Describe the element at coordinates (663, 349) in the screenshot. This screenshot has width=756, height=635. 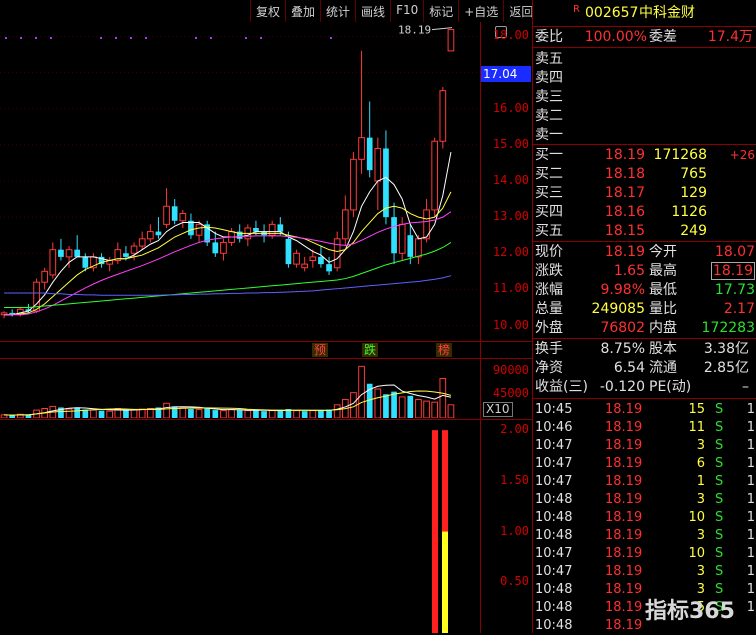
I see `fund-label: 股本` at that location.